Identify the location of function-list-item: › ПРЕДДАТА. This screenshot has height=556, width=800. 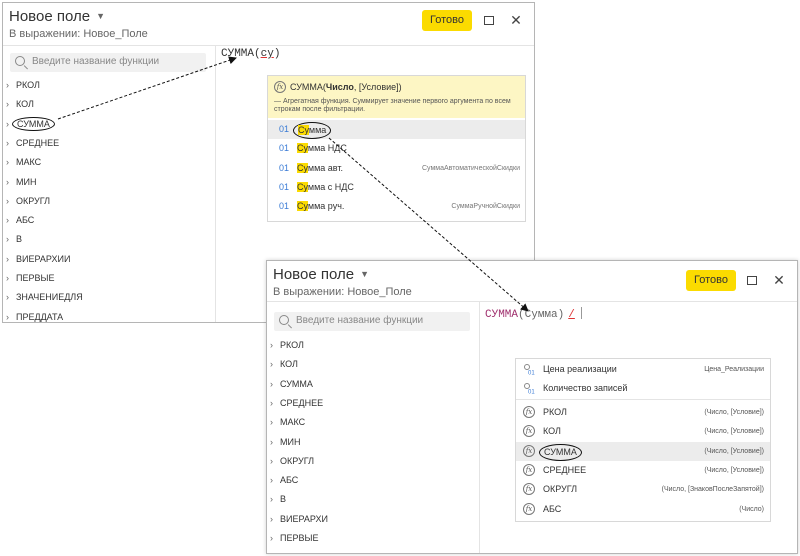
(34, 315).